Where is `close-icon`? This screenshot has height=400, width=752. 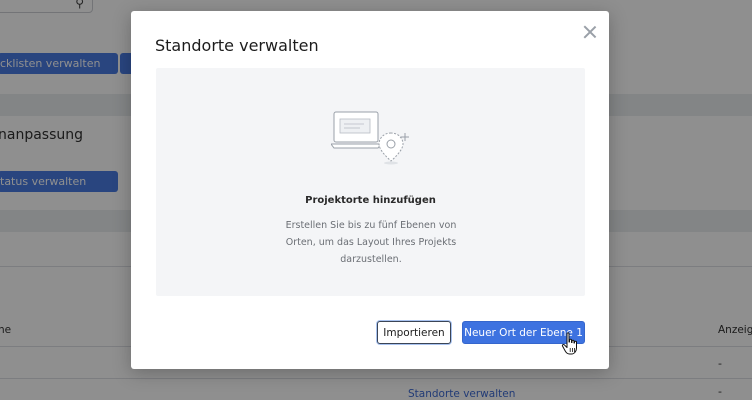 close-icon is located at coordinates (590, 32).